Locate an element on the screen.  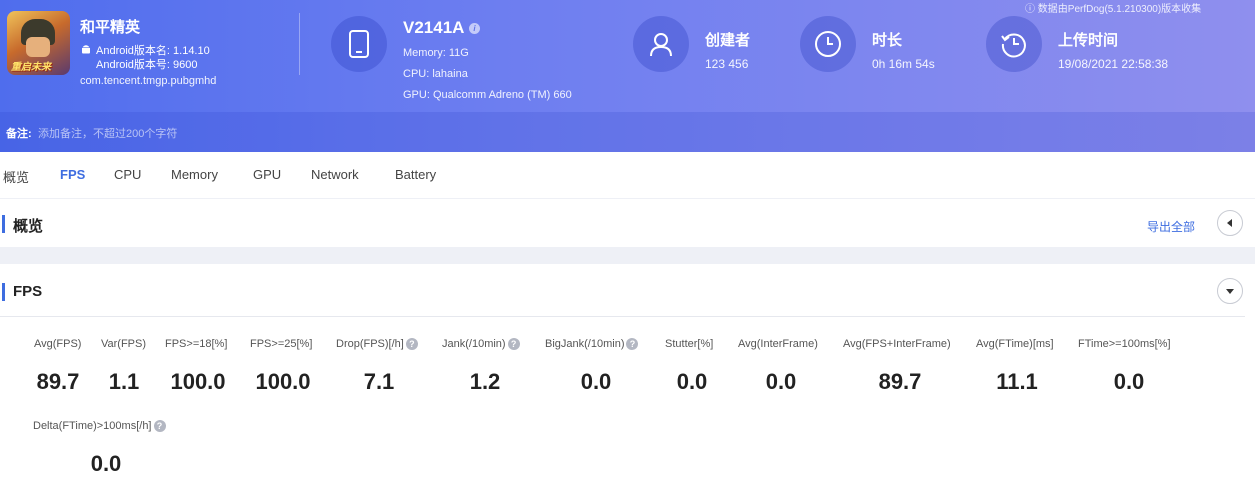
clock-icon is located at coordinates (828, 44).